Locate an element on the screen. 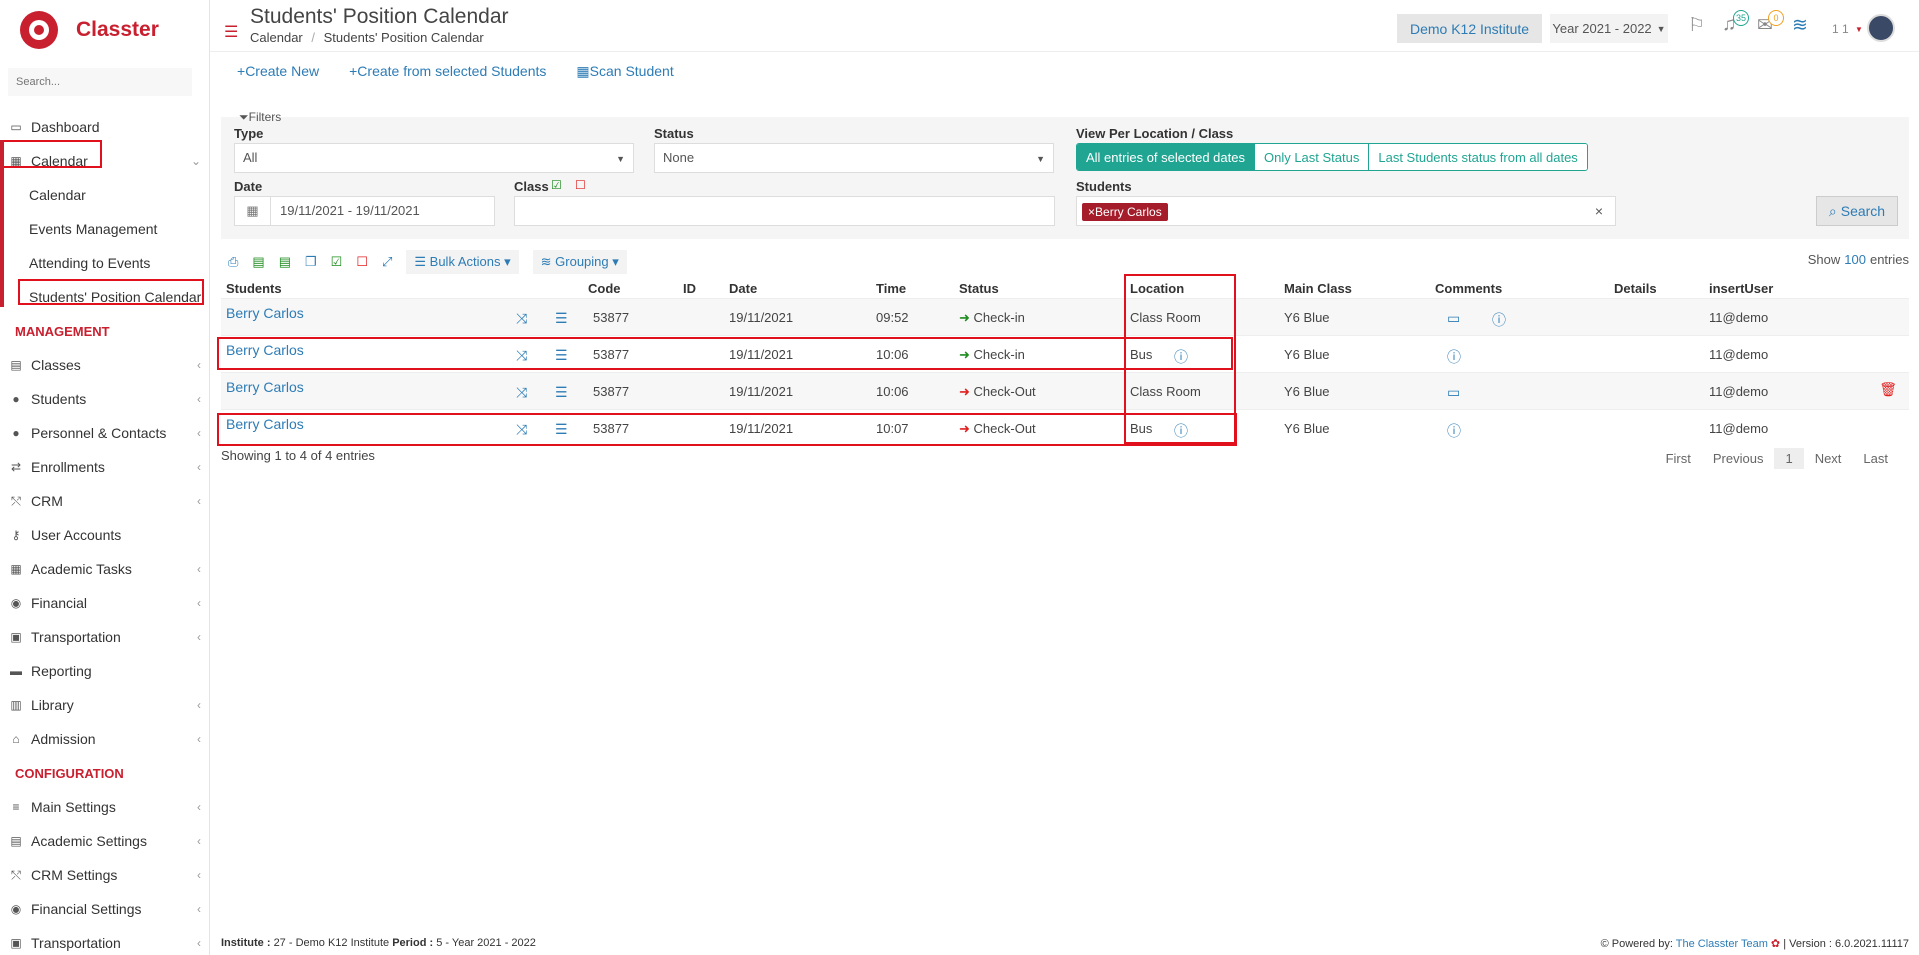 The width and height of the screenshot is (1919, 955). check-all-icon: ☑ is located at coordinates (556, 185).